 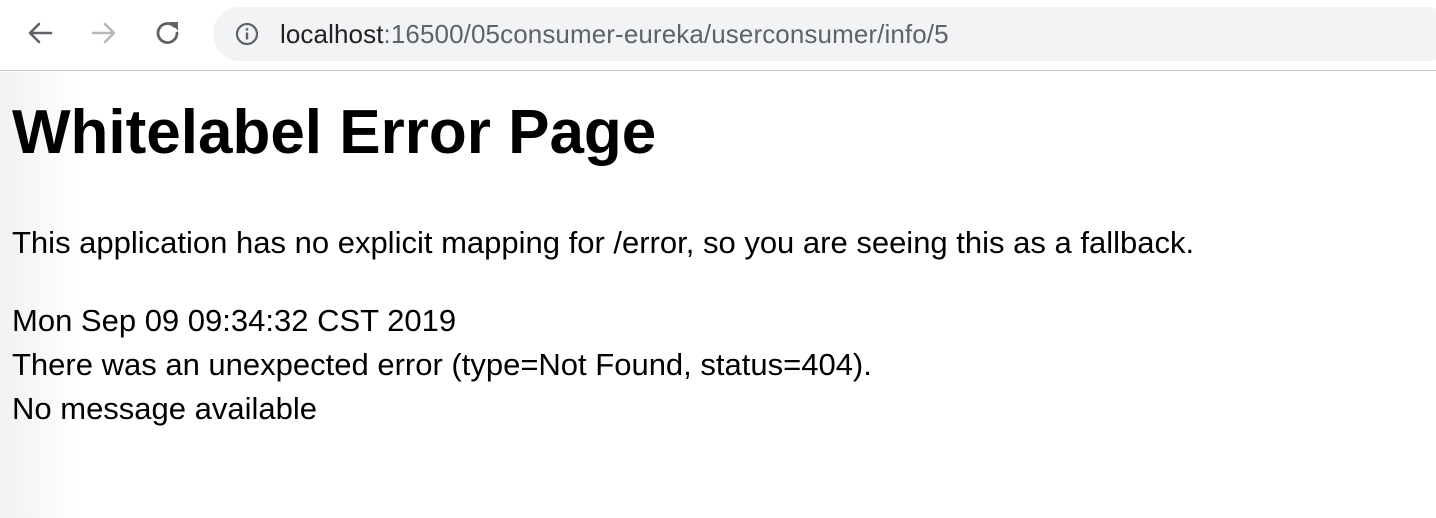 I want to click on forward-button, so click(x=104, y=33).